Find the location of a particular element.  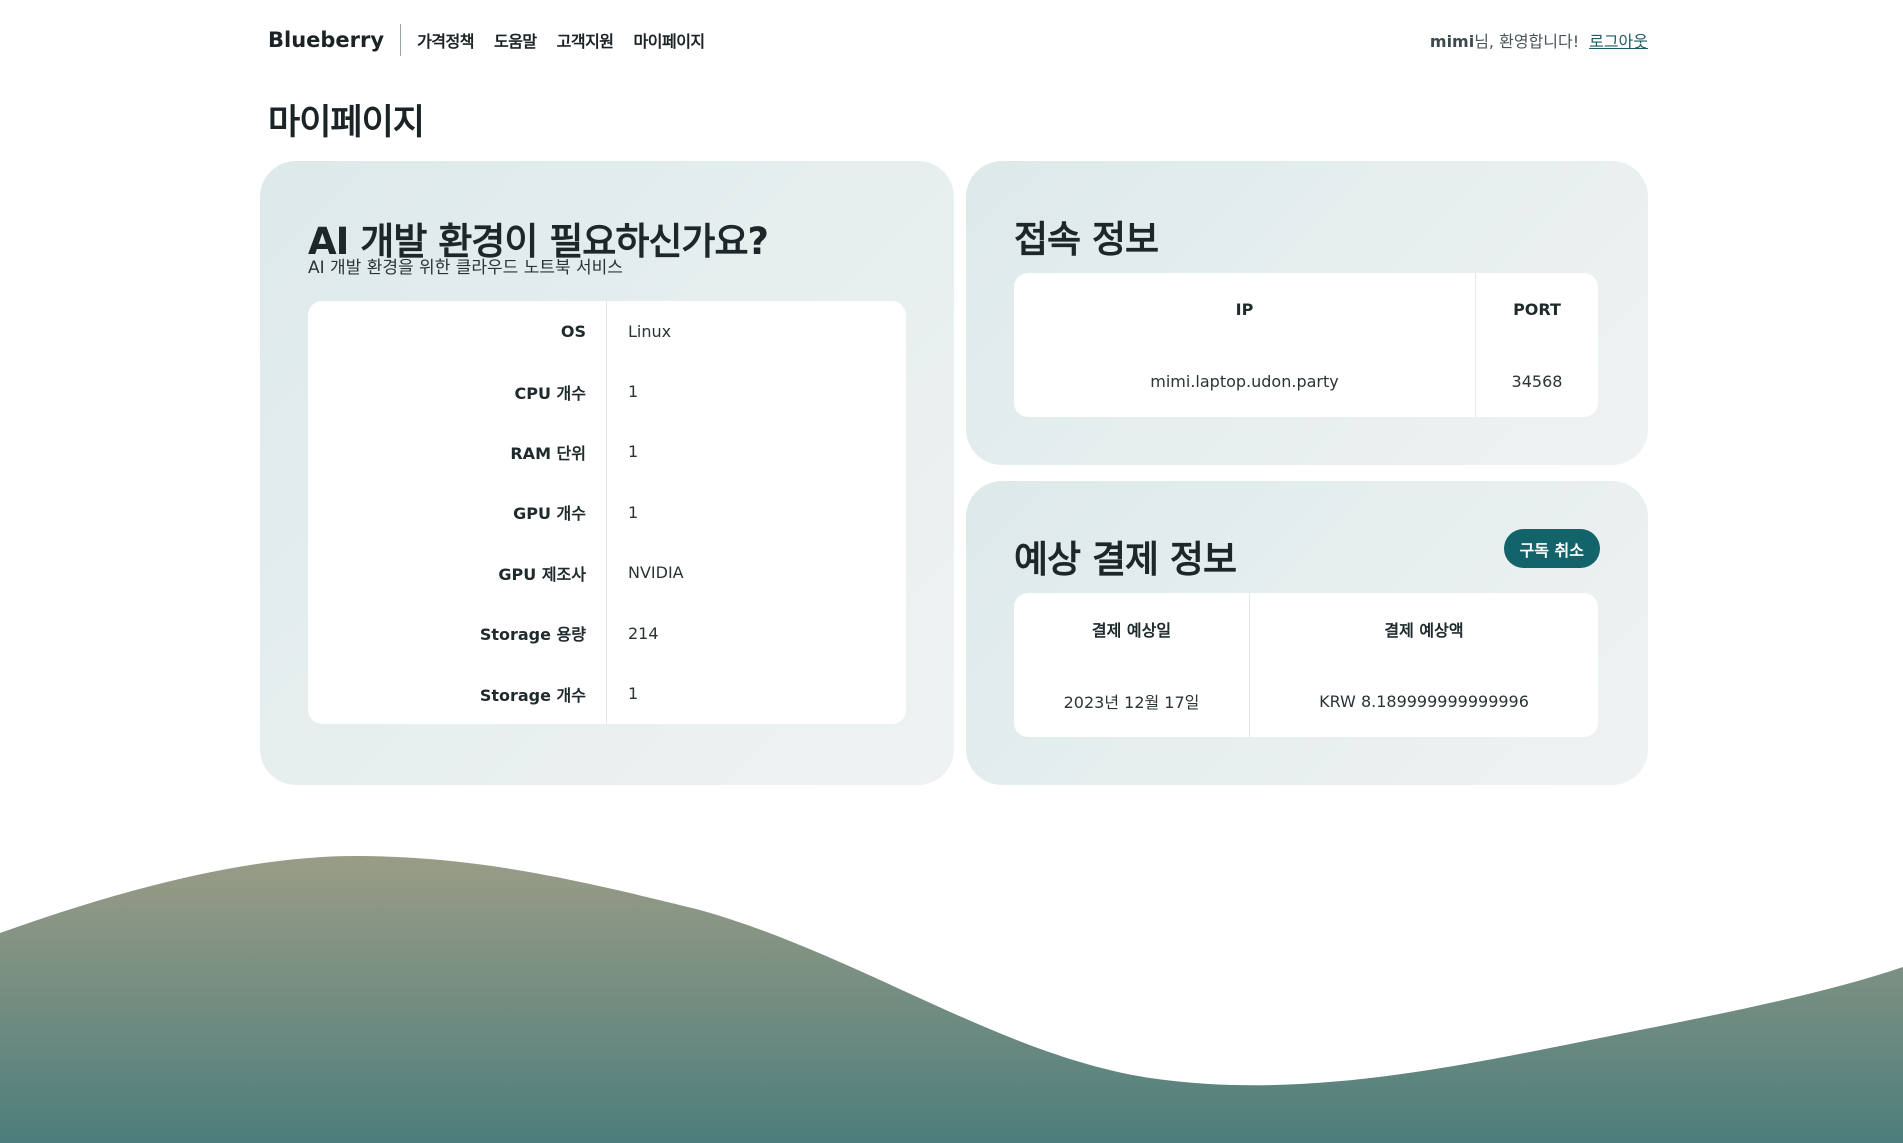

spec-label: GPU 개수 is located at coordinates (549, 514).